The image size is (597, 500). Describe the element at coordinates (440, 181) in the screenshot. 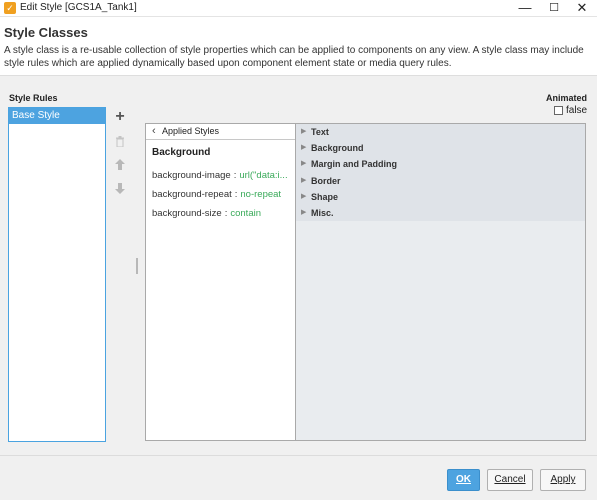

I see `category-border: ▶ Border` at that location.